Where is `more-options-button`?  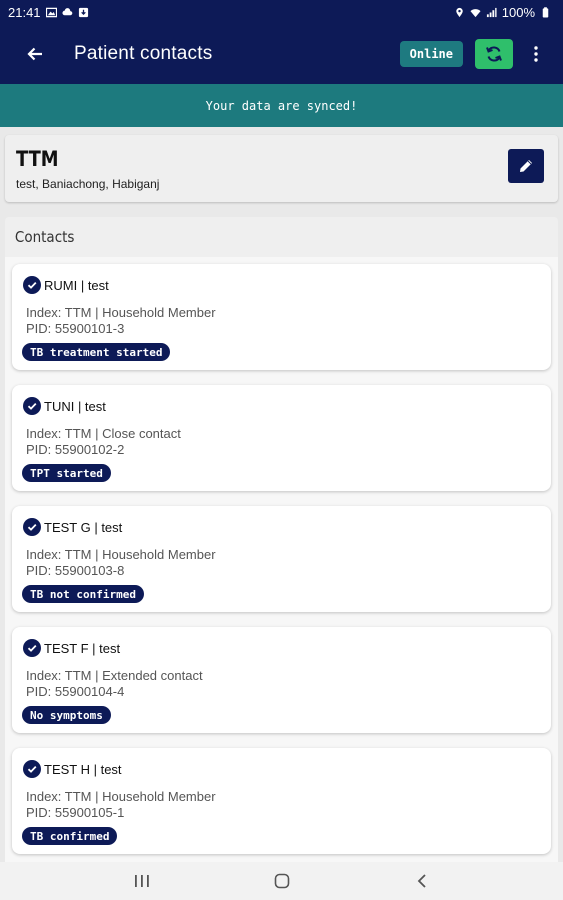 more-options-button is located at coordinates (536, 54).